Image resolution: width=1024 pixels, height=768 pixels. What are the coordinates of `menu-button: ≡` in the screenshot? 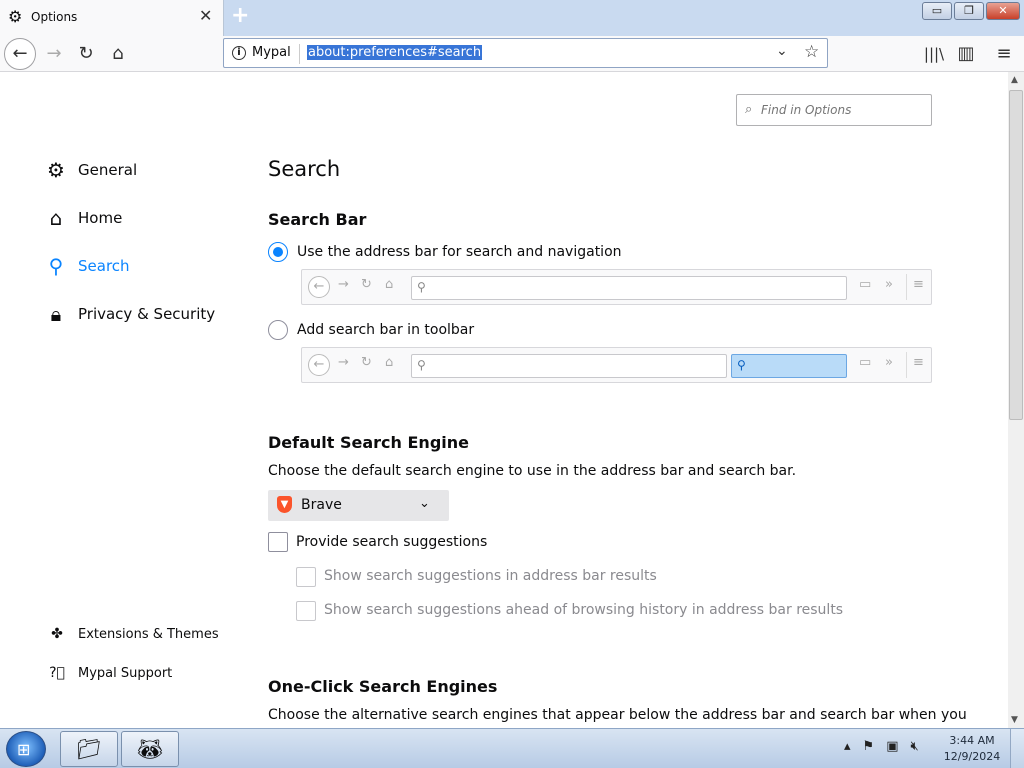 It's located at (1004, 54).